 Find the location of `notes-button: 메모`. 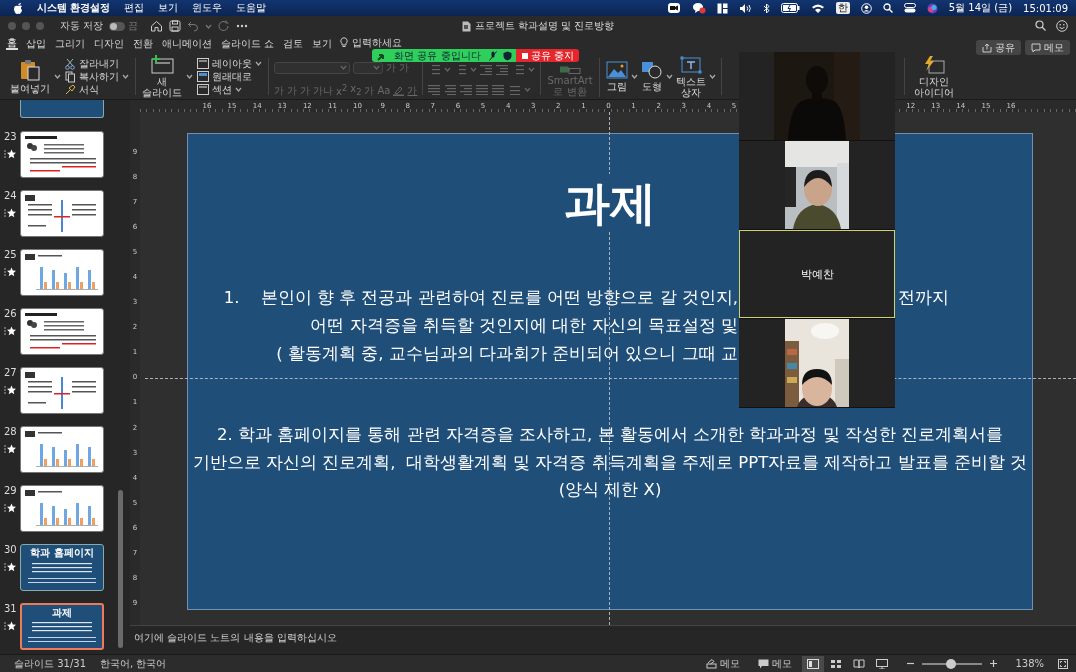

notes-button: 메모 is located at coordinates (723, 663).